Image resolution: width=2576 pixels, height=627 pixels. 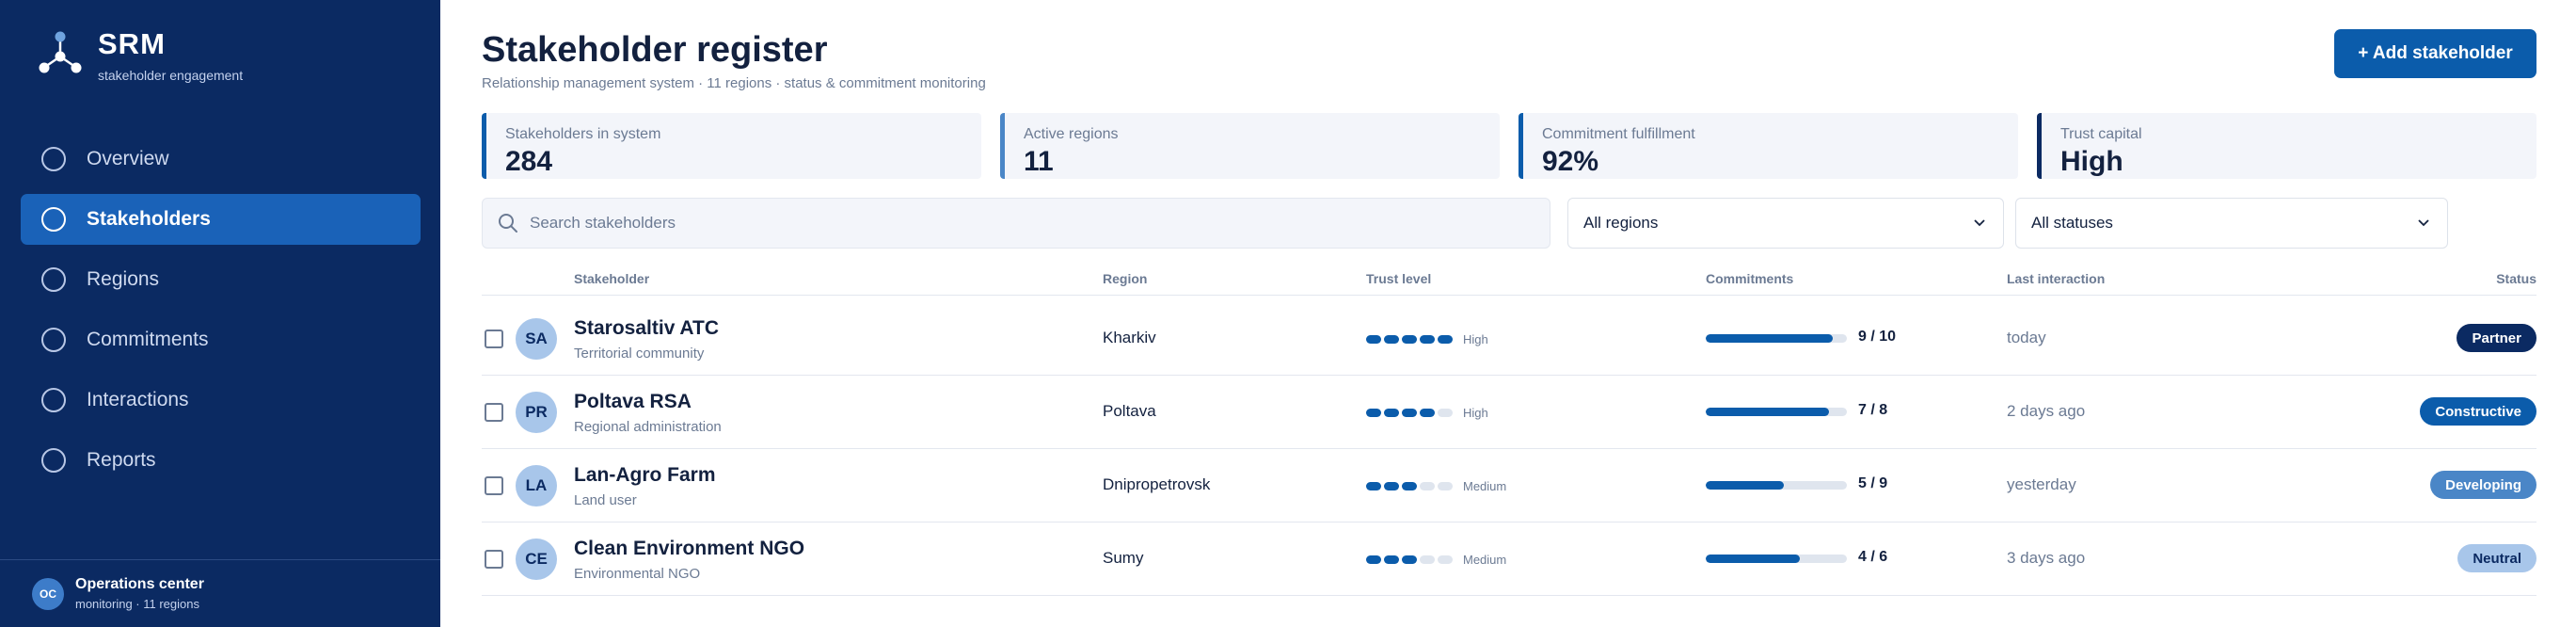 What do you see at coordinates (221, 160) in the screenshot?
I see `sidebar-item-overview: Overview` at bounding box center [221, 160].